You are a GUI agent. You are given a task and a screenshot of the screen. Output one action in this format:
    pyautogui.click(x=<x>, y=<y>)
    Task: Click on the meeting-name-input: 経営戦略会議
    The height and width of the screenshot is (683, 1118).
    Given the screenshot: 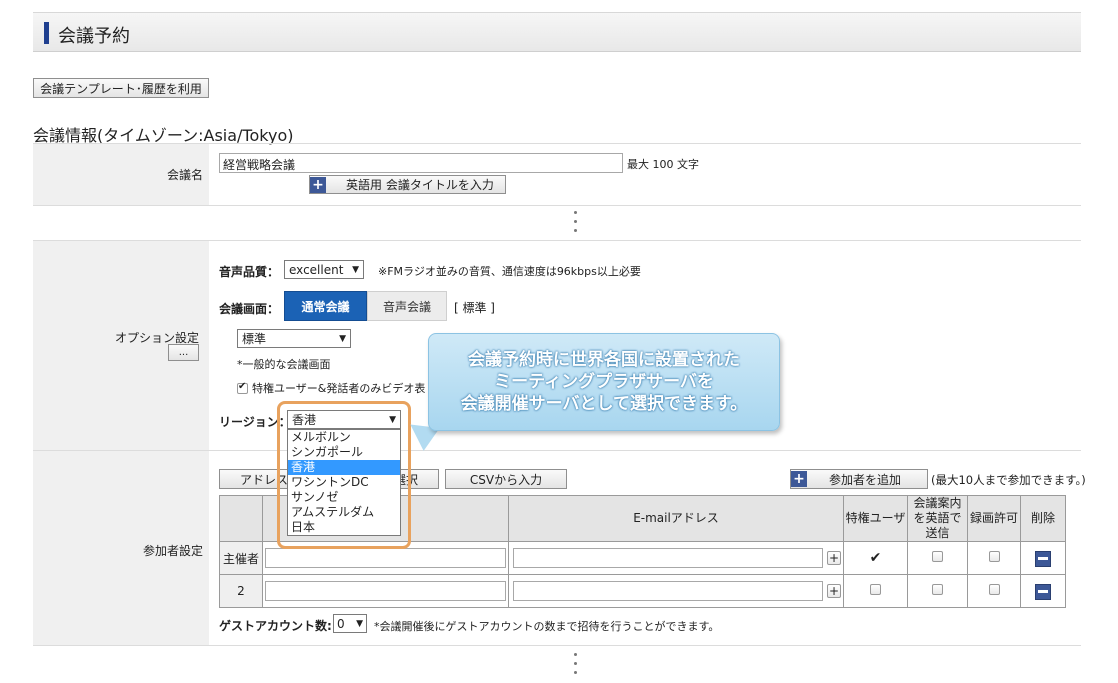 What is the action you would take?
    pyautogui.click(x=421, y=163)
    